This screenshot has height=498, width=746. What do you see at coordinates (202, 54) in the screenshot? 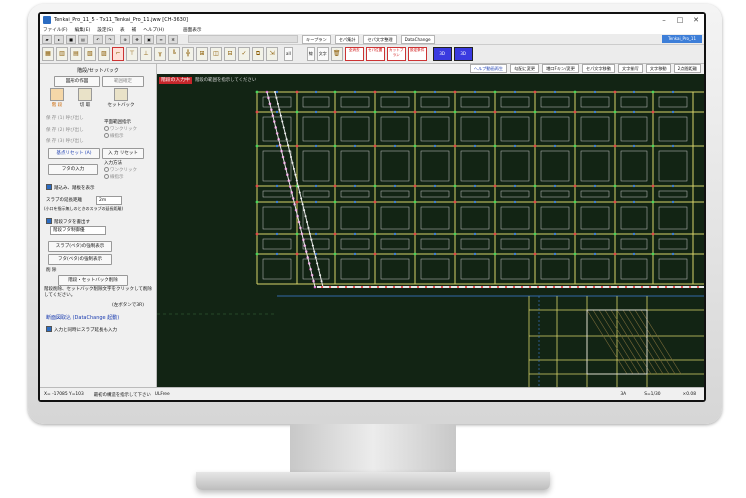
I see `measure-tool-icon: ⊞` at bounding box center [202, 54].